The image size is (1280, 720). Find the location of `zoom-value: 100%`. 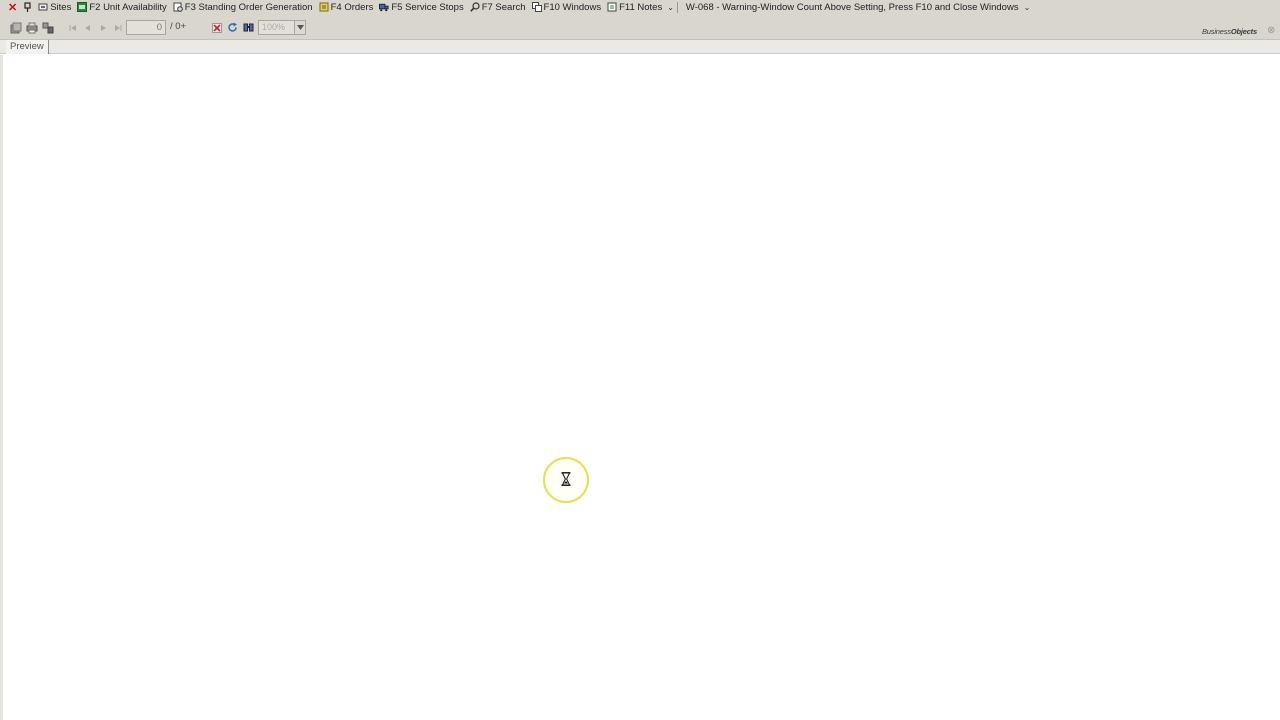

zoom-value: 100% is located at coordinates (274, 27).